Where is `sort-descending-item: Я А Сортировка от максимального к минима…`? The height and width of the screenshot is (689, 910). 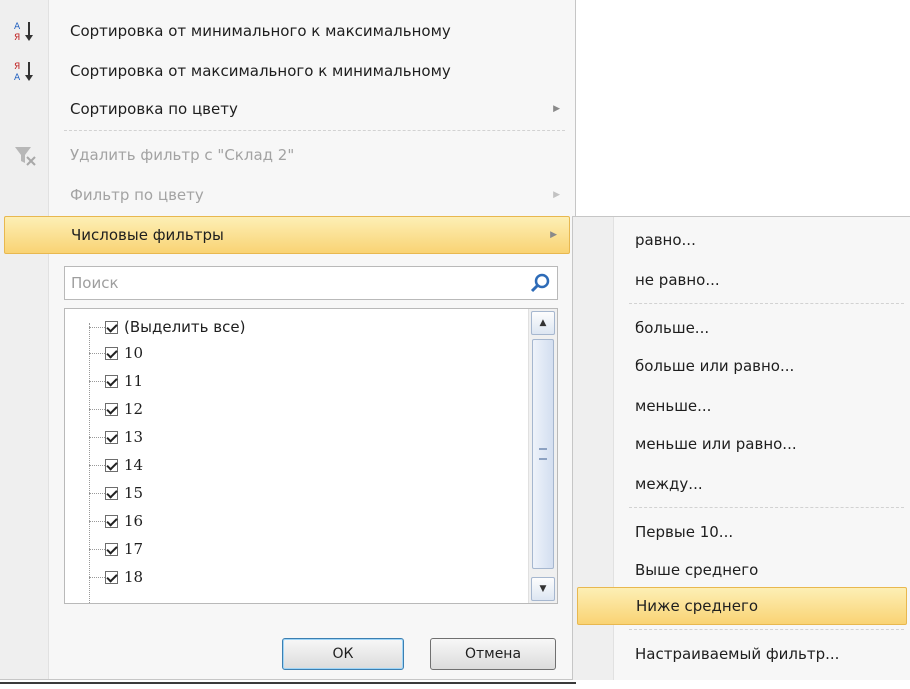 sort-descending-item: Я А Сортировка от максимального к минима… is located at coordinates (288, 71).